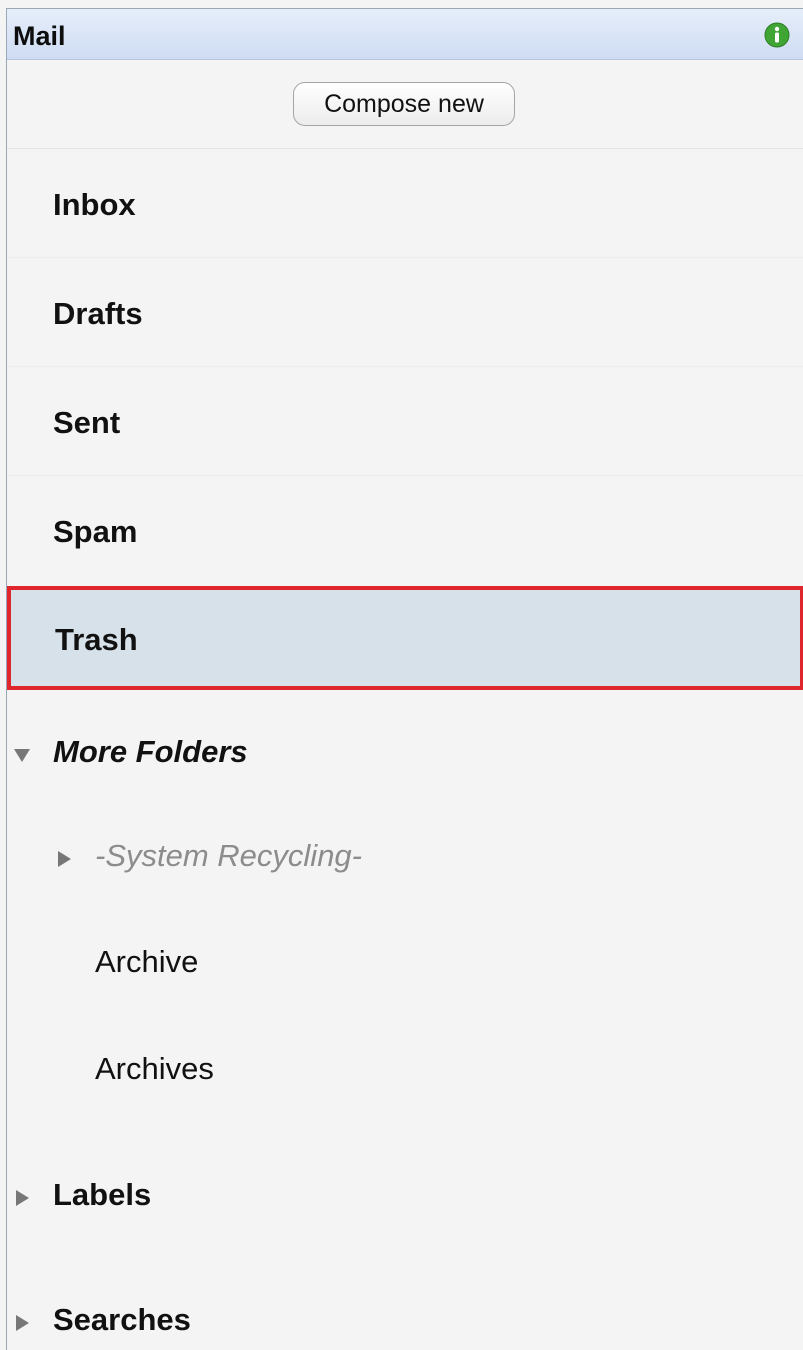 This screenshot has width=803, height=1350. I want to click on searches-section: Searches, so click(405, 1320).